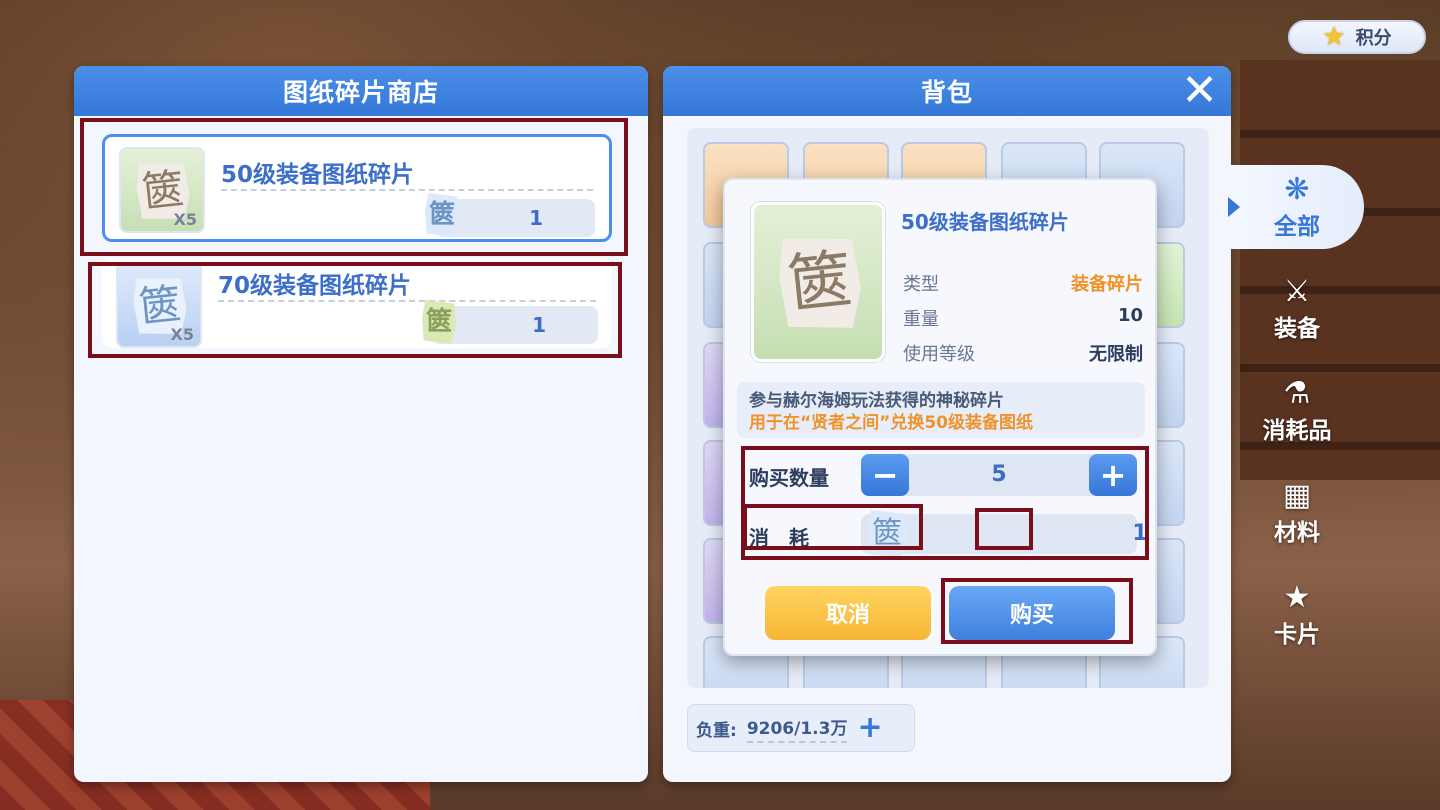 Image resolution: width=1440 pixels, height=810 pixels. I want to click on weight-indicator: 负重: 9206/1.3万 +, so click(801, 728).